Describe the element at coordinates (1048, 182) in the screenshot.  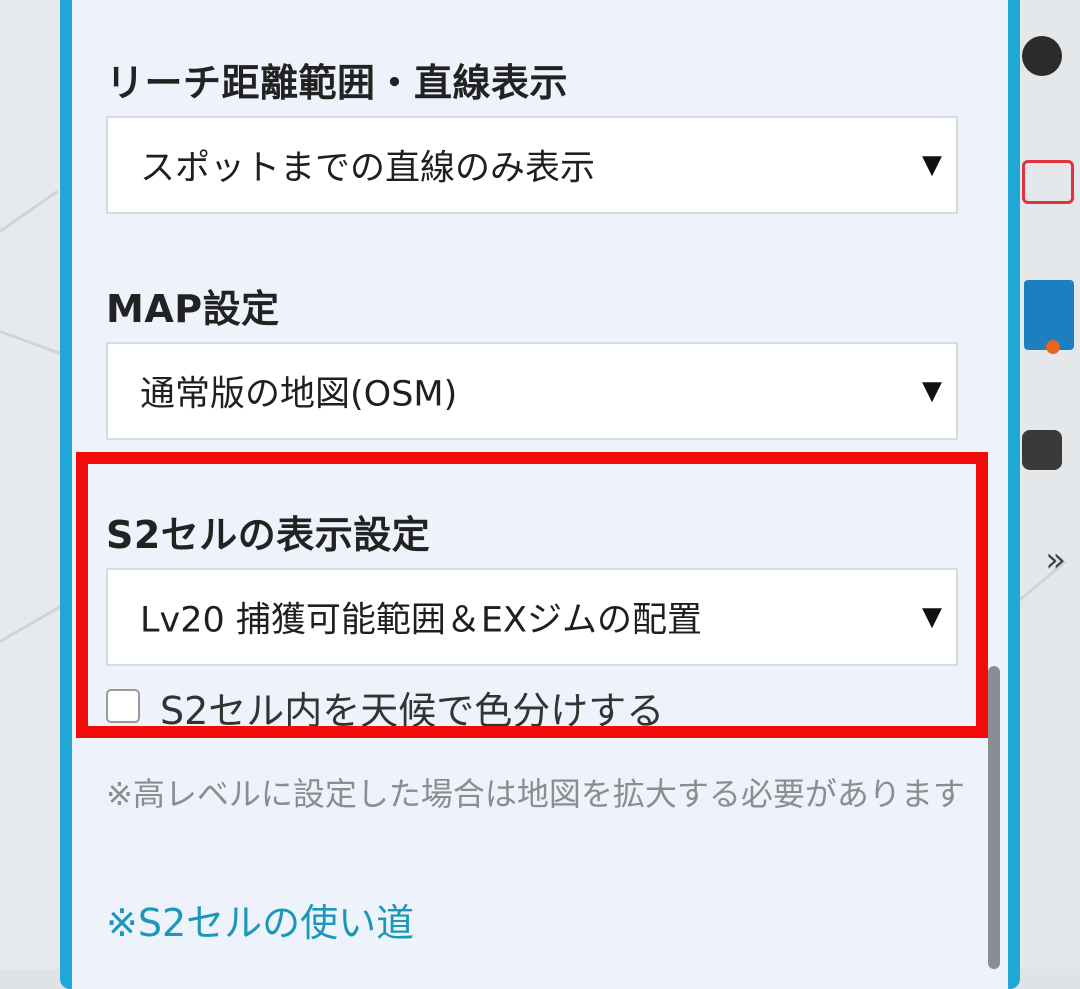
I see `map-pokestop-icon` at that location.